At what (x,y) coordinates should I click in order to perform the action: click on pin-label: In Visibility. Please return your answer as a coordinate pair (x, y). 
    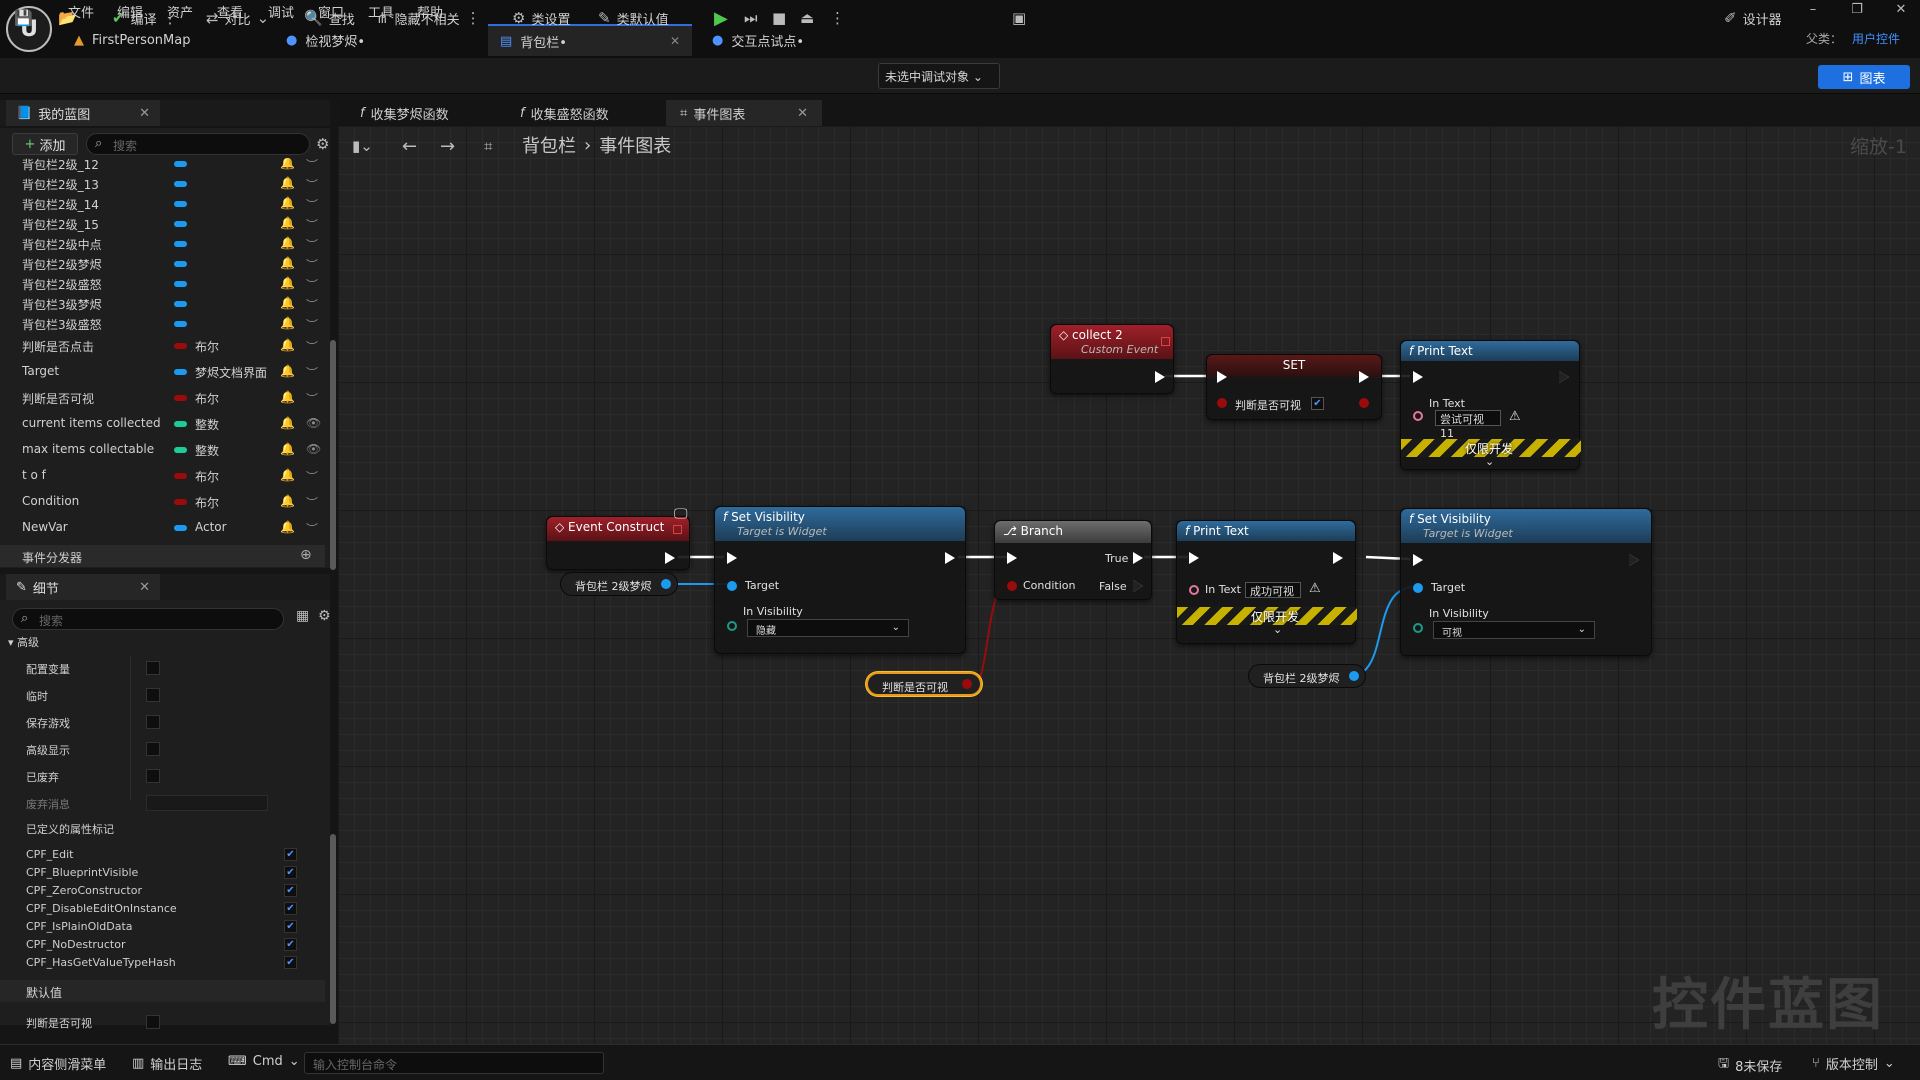
    Looking at the image, I should click on (1459, 613).